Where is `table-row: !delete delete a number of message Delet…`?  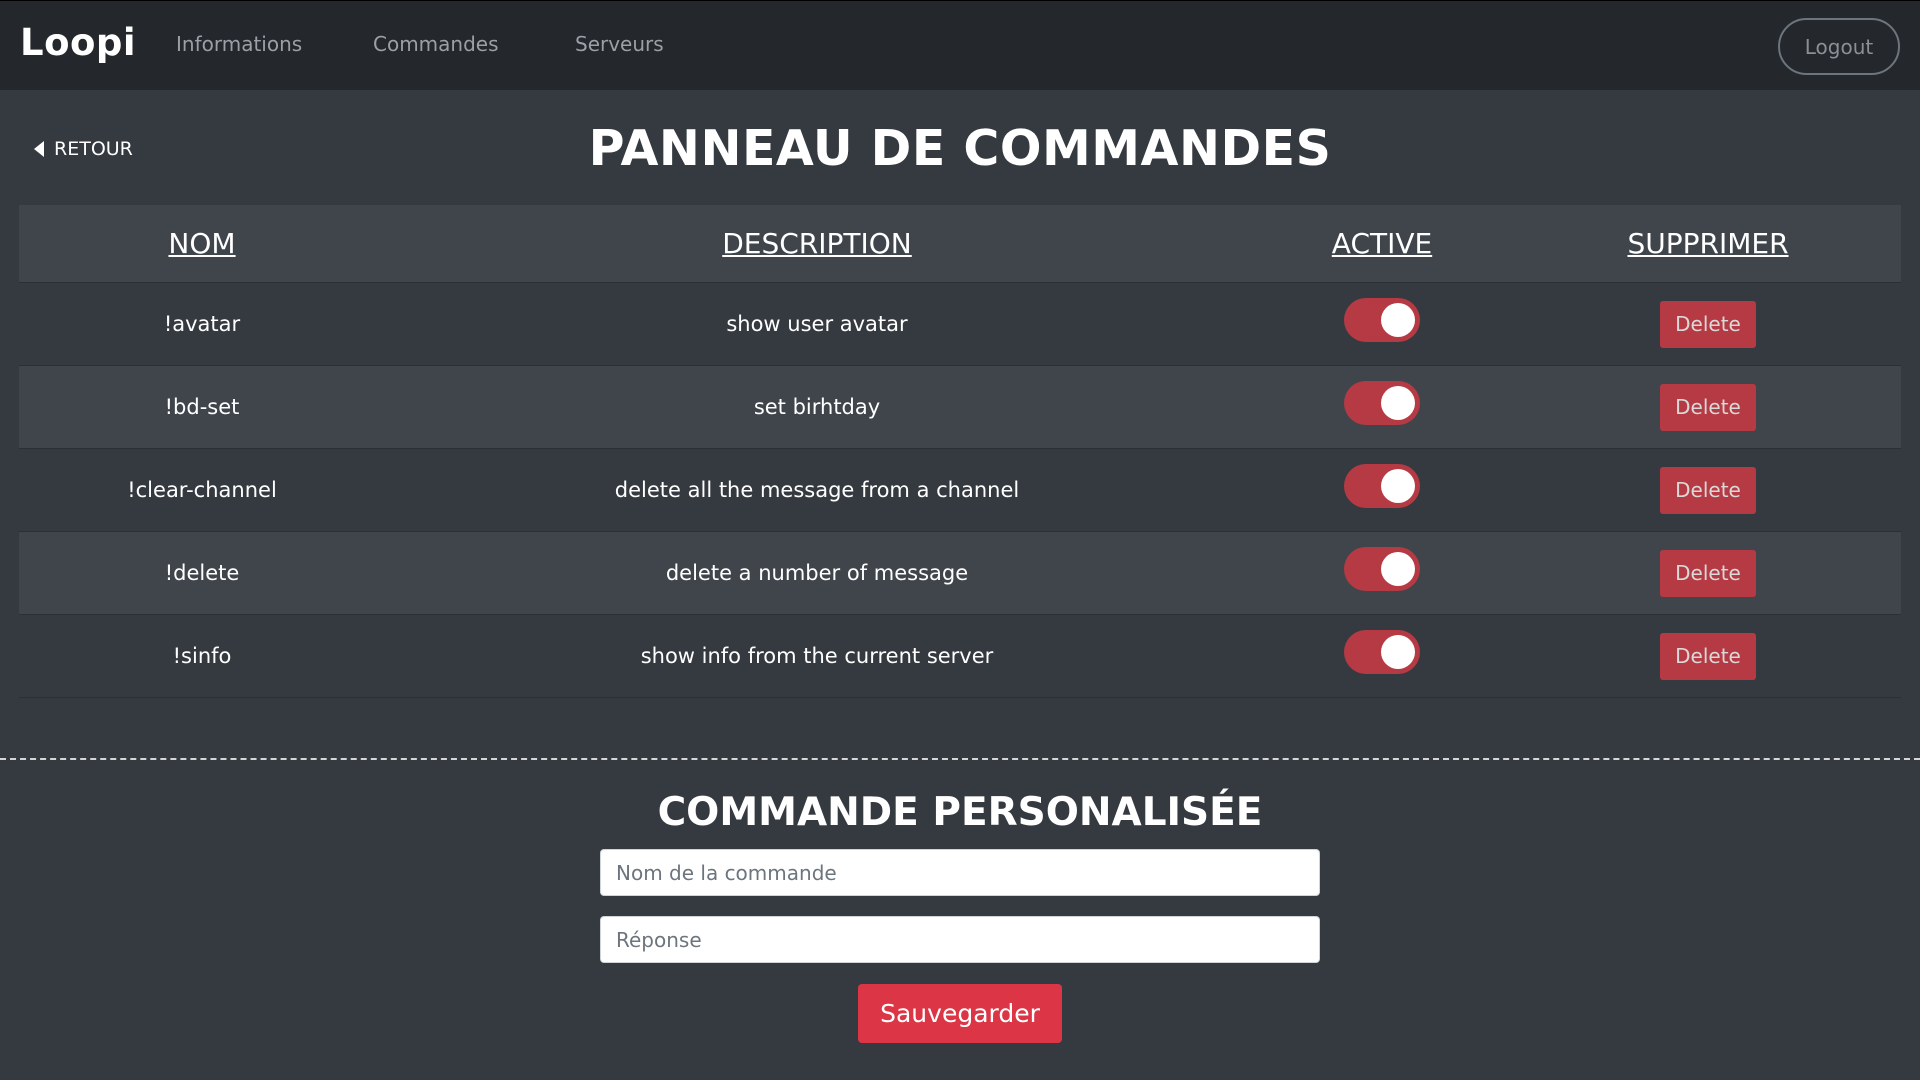 table-row: !delete delete a number of message Delet… is located at coordinates (960, 573).